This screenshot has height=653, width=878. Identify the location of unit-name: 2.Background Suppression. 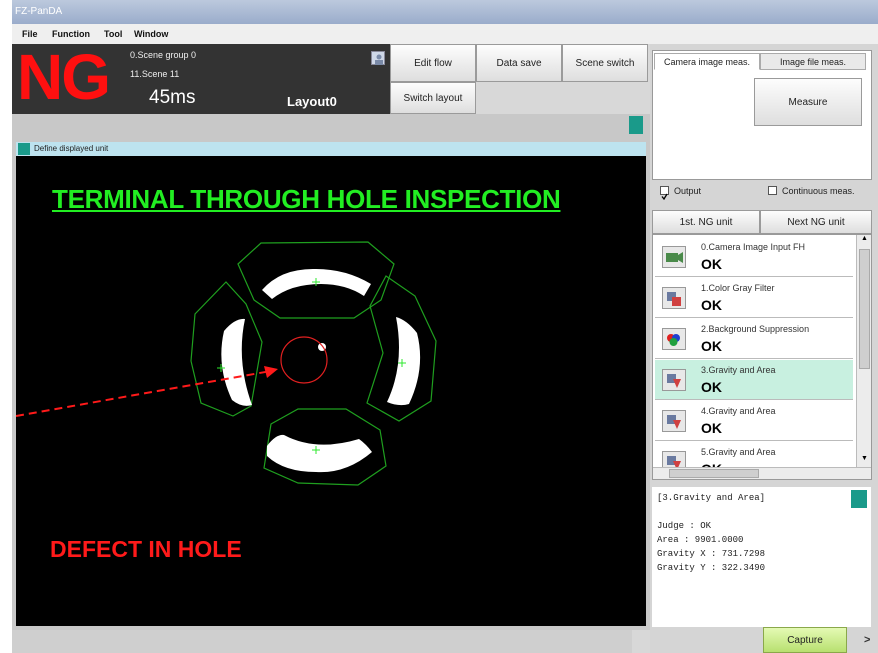
(755, 329).